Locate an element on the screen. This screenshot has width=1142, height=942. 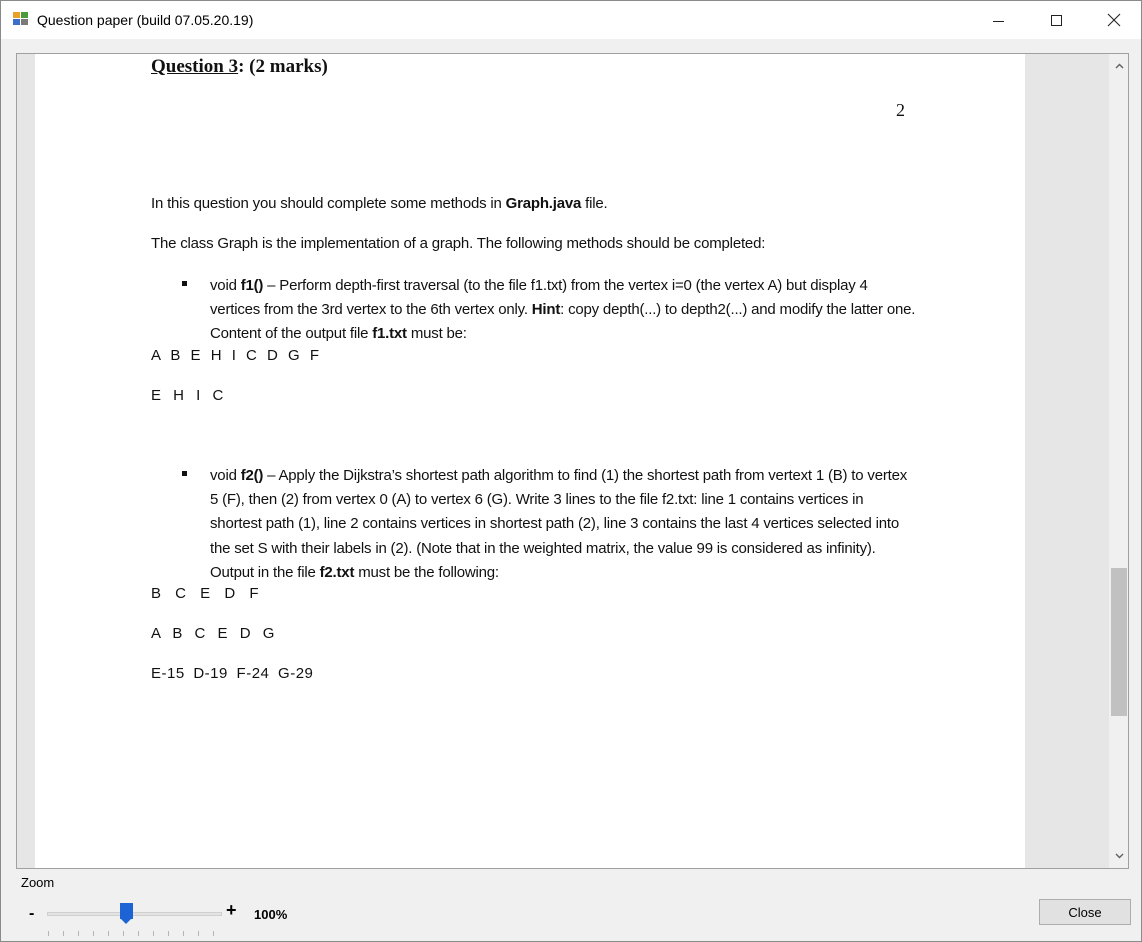
chevron-down-icon is located at coordinates (1119, 856).